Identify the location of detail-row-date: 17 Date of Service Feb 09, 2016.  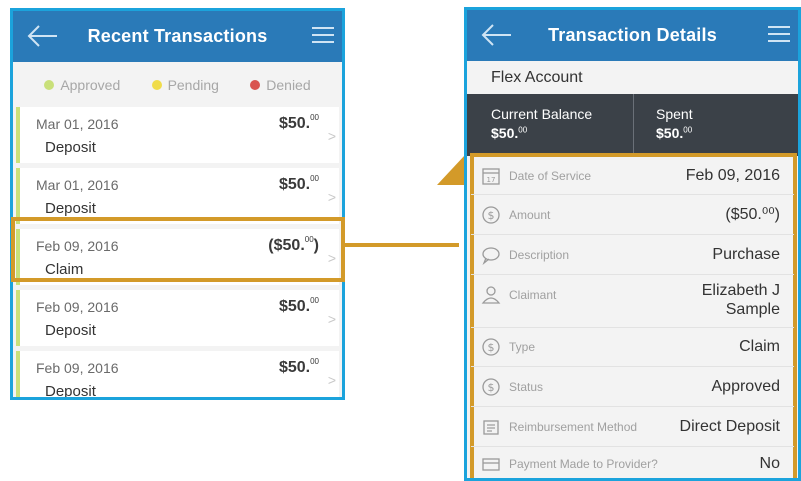
(632, 175).